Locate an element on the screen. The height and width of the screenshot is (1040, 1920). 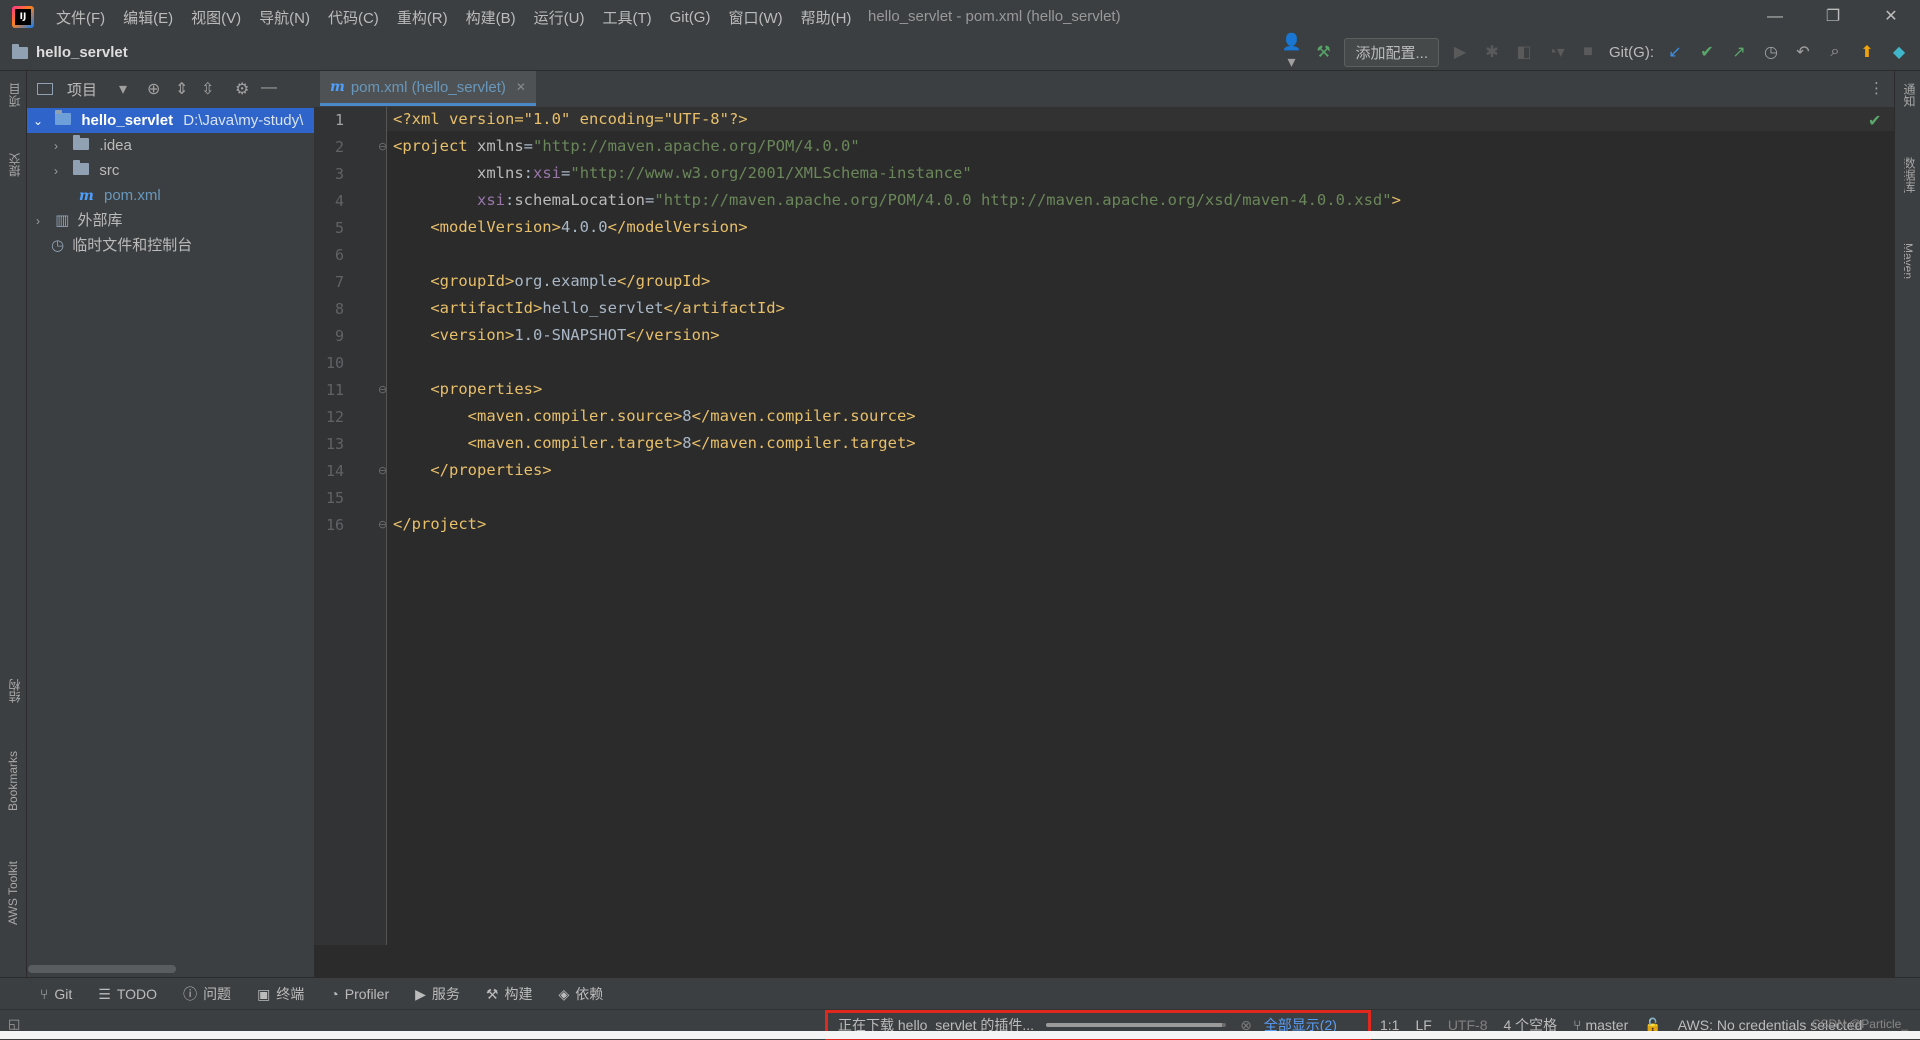
tool-aws-toolkit: AWS Toolkit is located at coordinates (13, 893).